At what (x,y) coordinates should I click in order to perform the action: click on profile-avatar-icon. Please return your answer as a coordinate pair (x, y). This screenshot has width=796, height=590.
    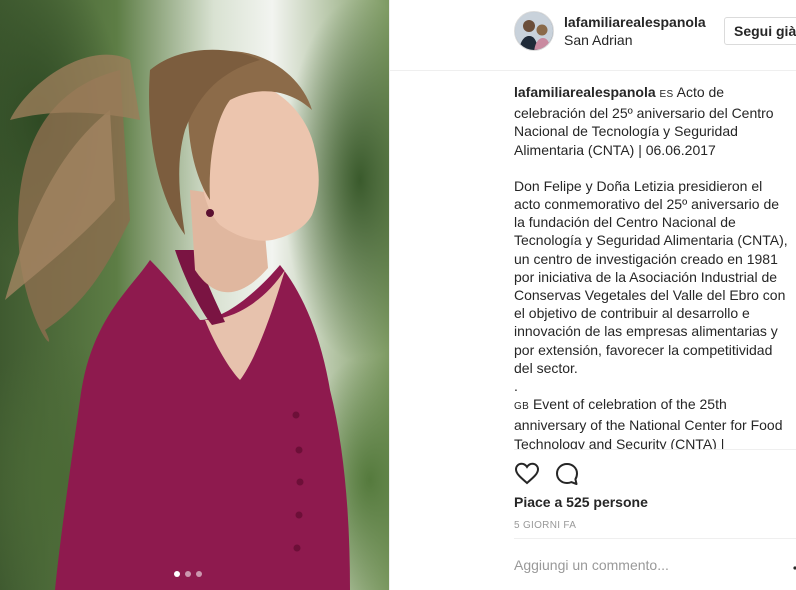
    Looking at the image, I should click on (534, 31).